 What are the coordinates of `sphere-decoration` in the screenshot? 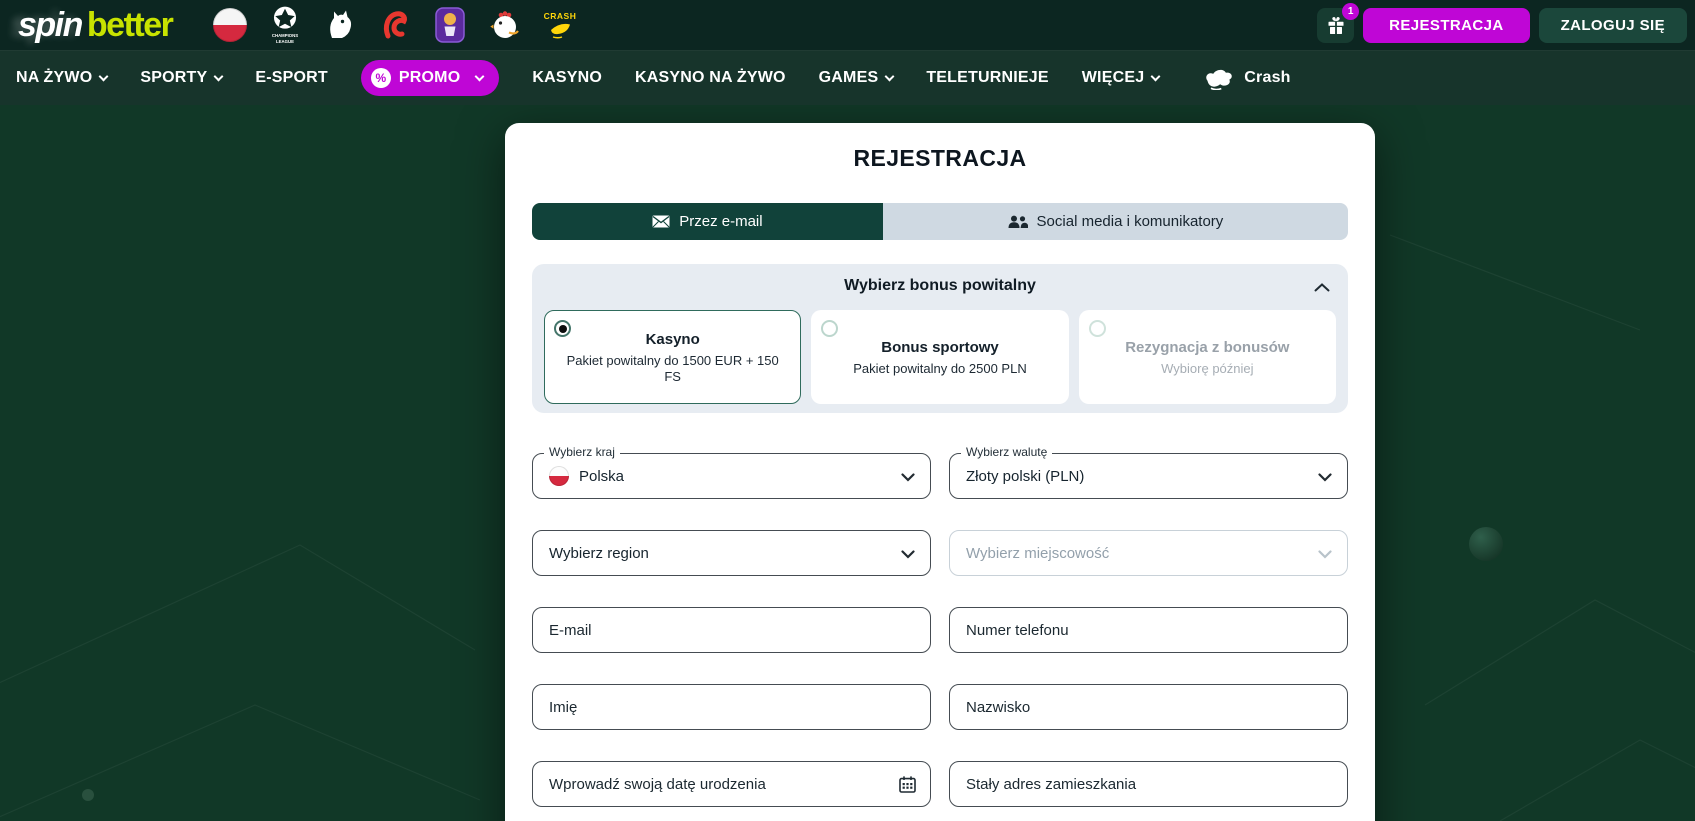 It's located at (1486, 544).